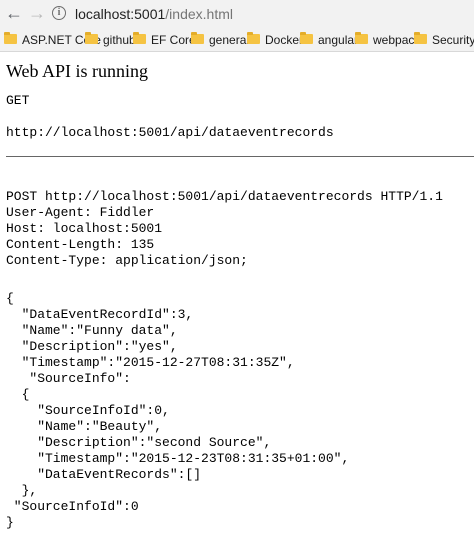 This screenshot has height=544, width=474. Describe the element at coordinates (237, 14) in the screenshot. I see `address-bar: ← → i localhost:5001/index.html` at that location.